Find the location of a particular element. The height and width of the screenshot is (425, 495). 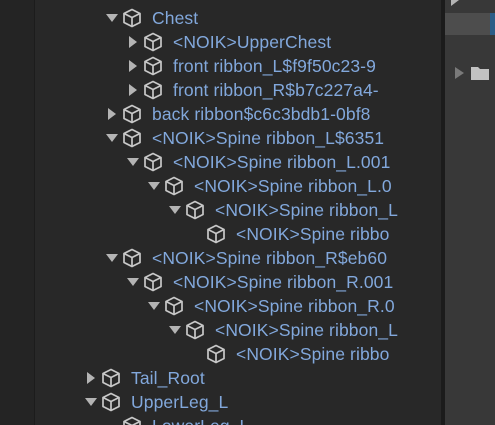

hierarchy-row: back ribbon$c6c3bdb1-0bf8 is located at coordinates (238, 114).